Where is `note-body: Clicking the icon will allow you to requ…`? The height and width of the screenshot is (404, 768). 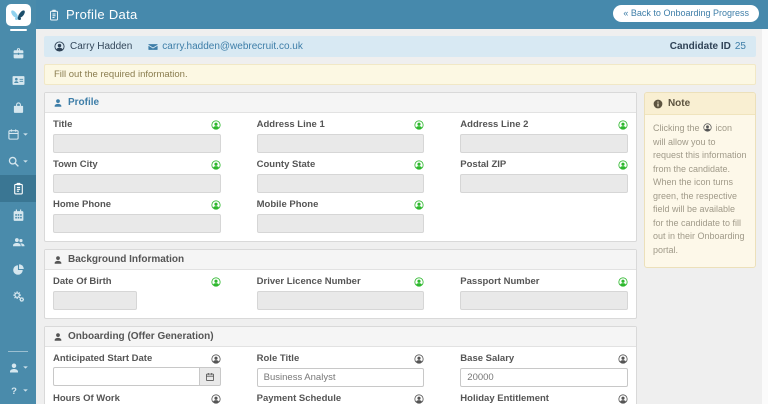
note-body: Clicking the icon will allow you to requ… is located at coordinates (700, 191).